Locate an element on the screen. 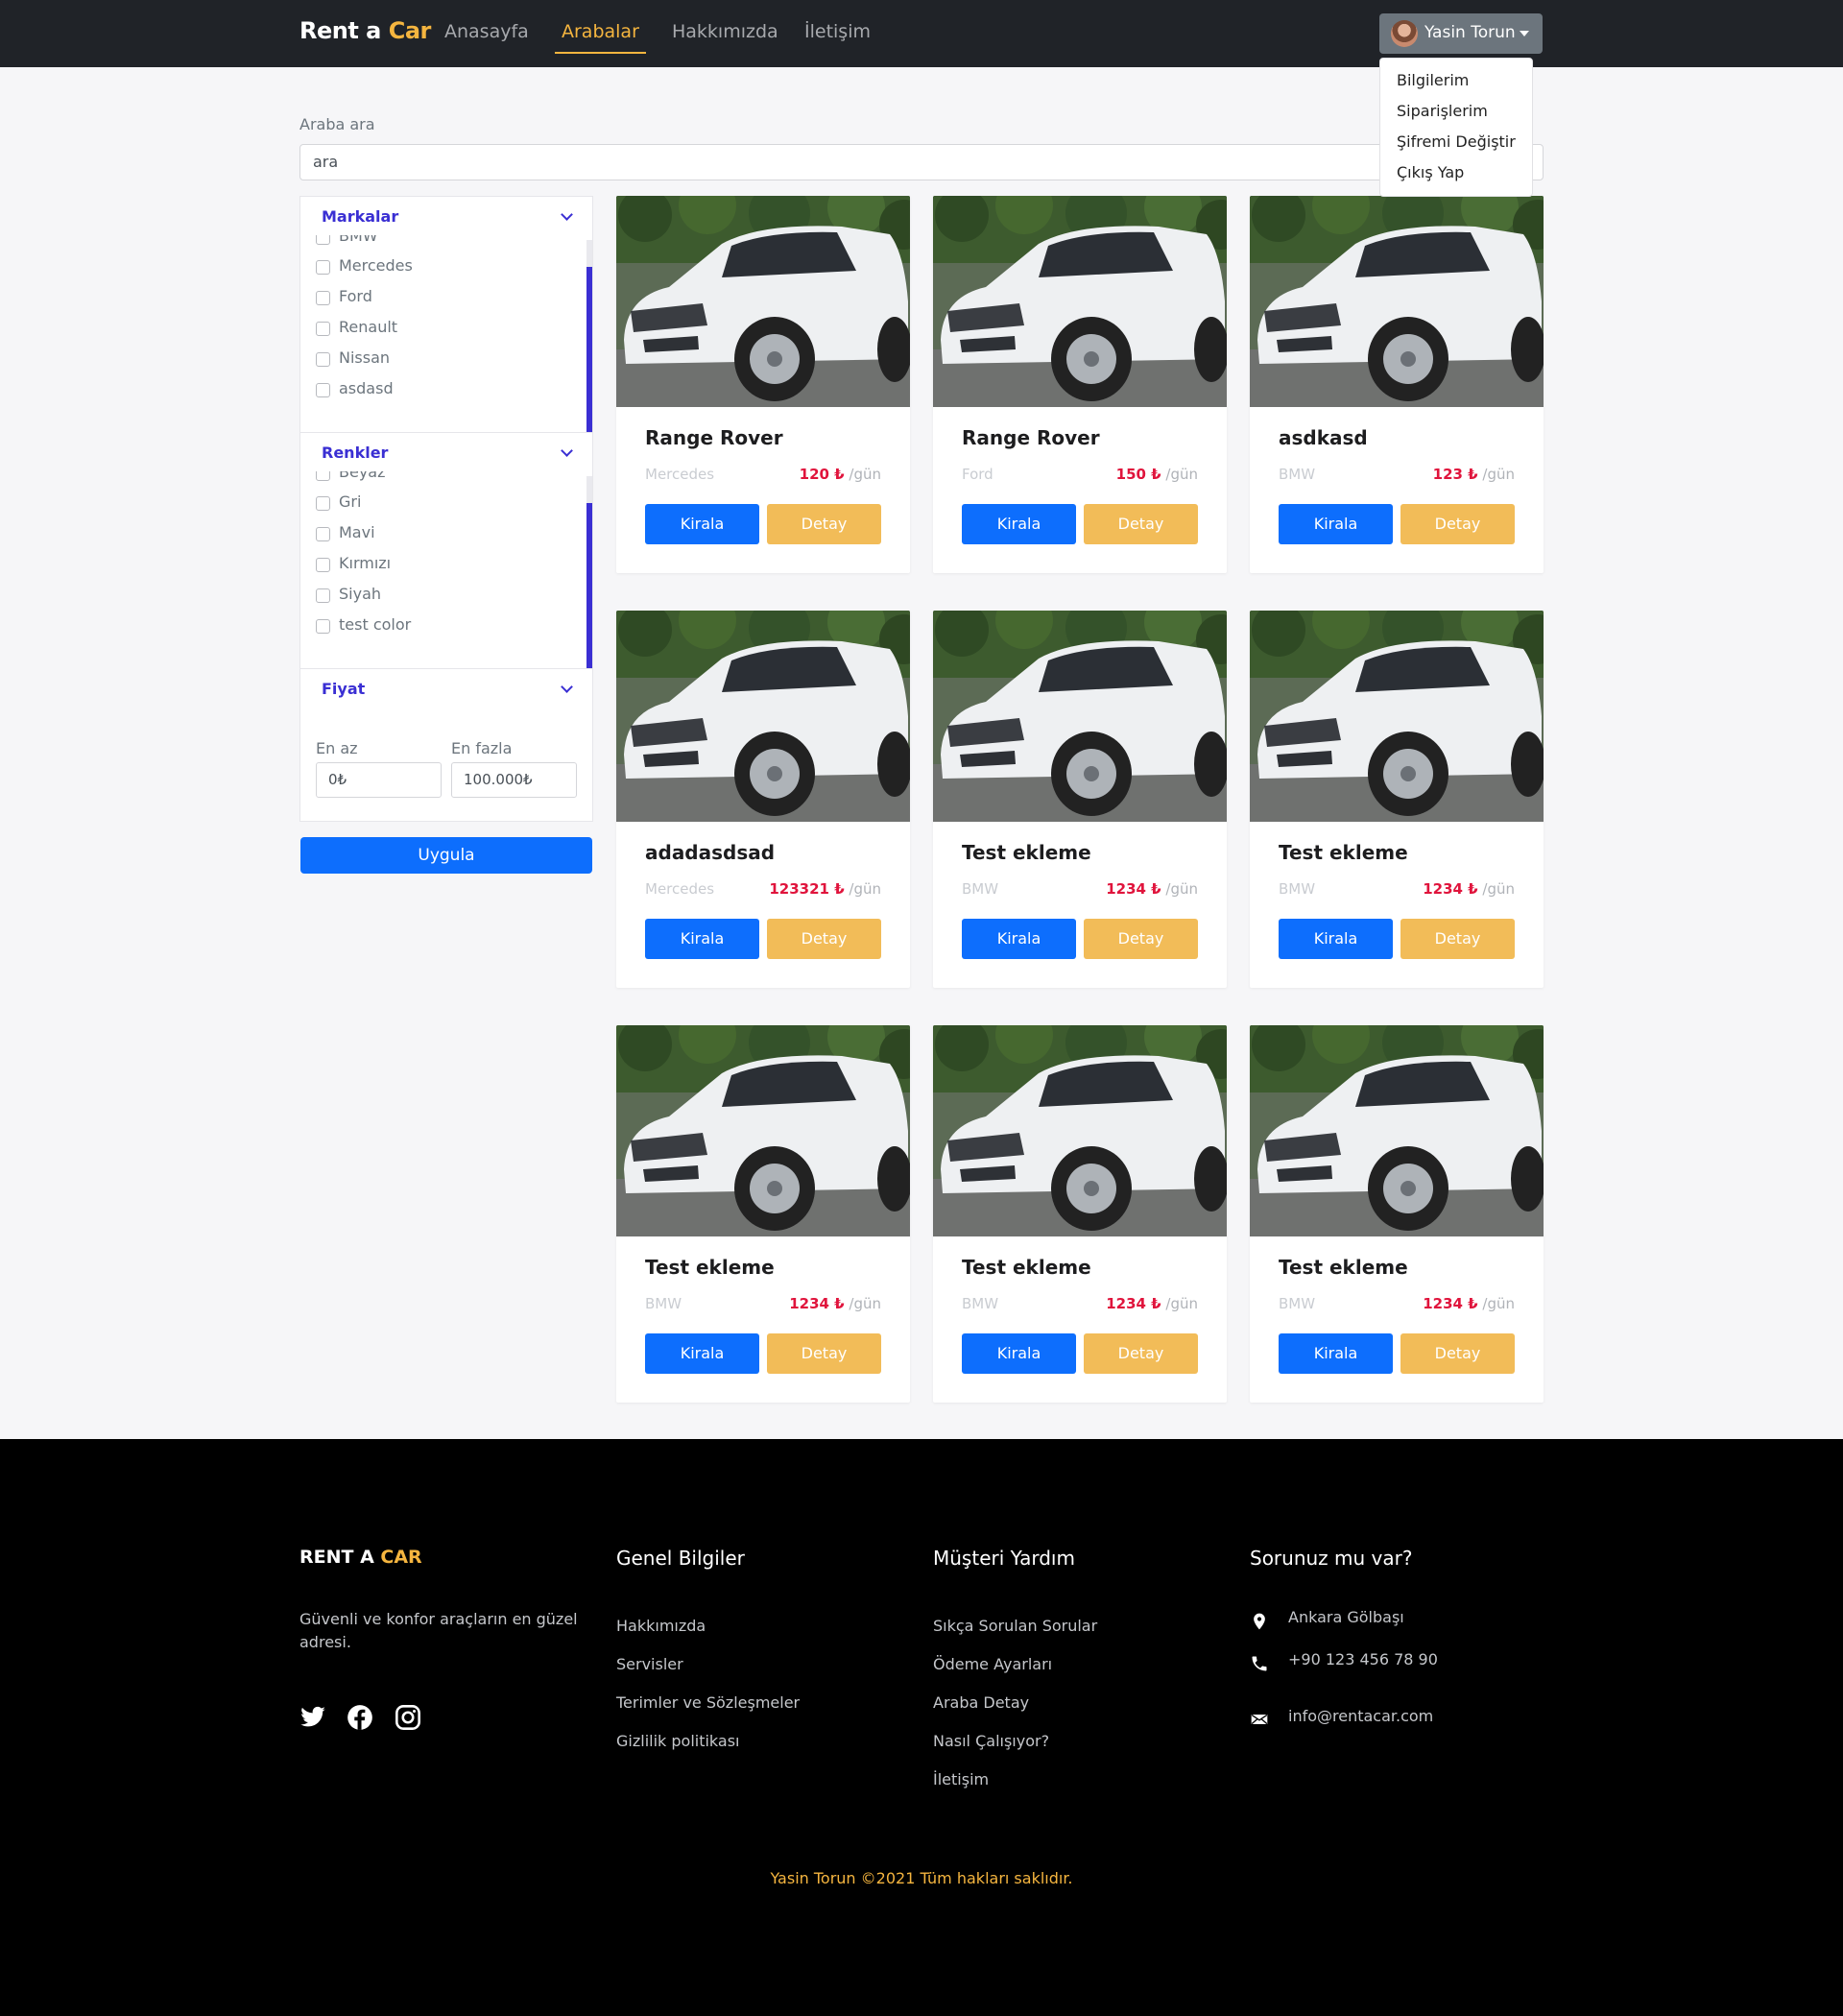 The image size is (1843, 2016). user-name: Yasin Torun is located at coordinates (1470, 32).